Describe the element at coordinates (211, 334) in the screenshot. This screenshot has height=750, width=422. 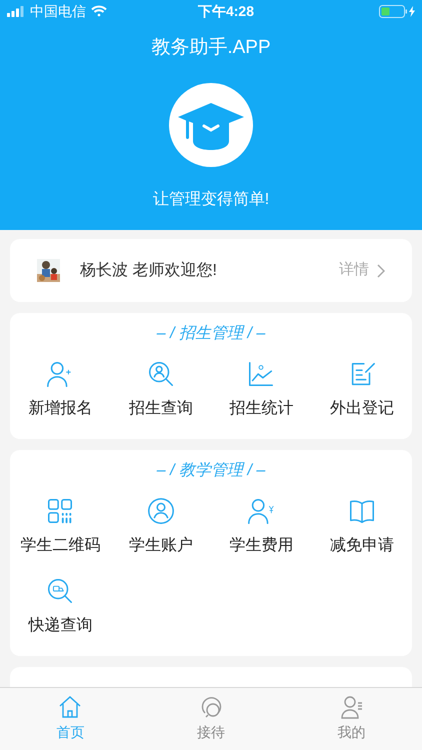
I see `section-title: – / 招生管理 / –` at that location.